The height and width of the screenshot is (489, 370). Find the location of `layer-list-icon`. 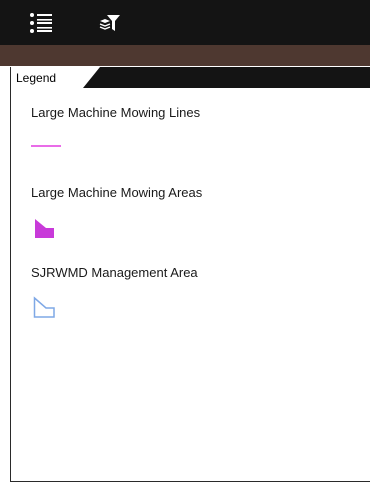

layer-list-icon is located at coordinates (41, 23).